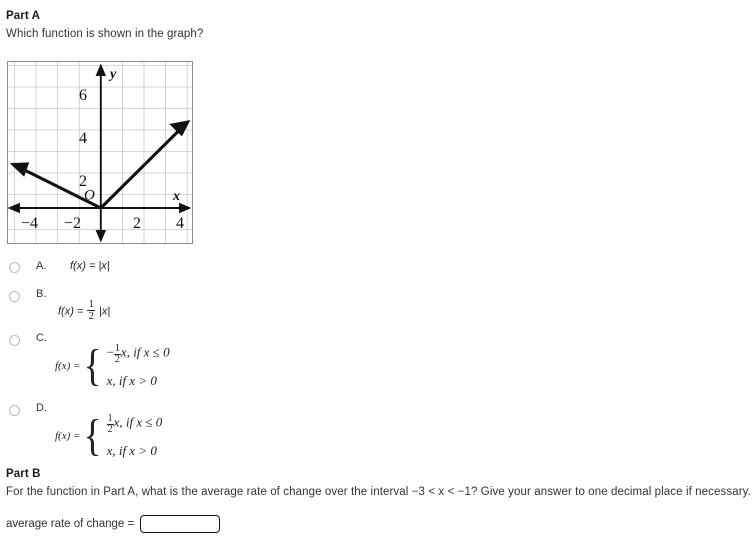 This screenshot has height=557, width=754. Describe the element at coordinates (71, 311) in the screenshot. I see `option-b-lhs: f(x) =` at that location.